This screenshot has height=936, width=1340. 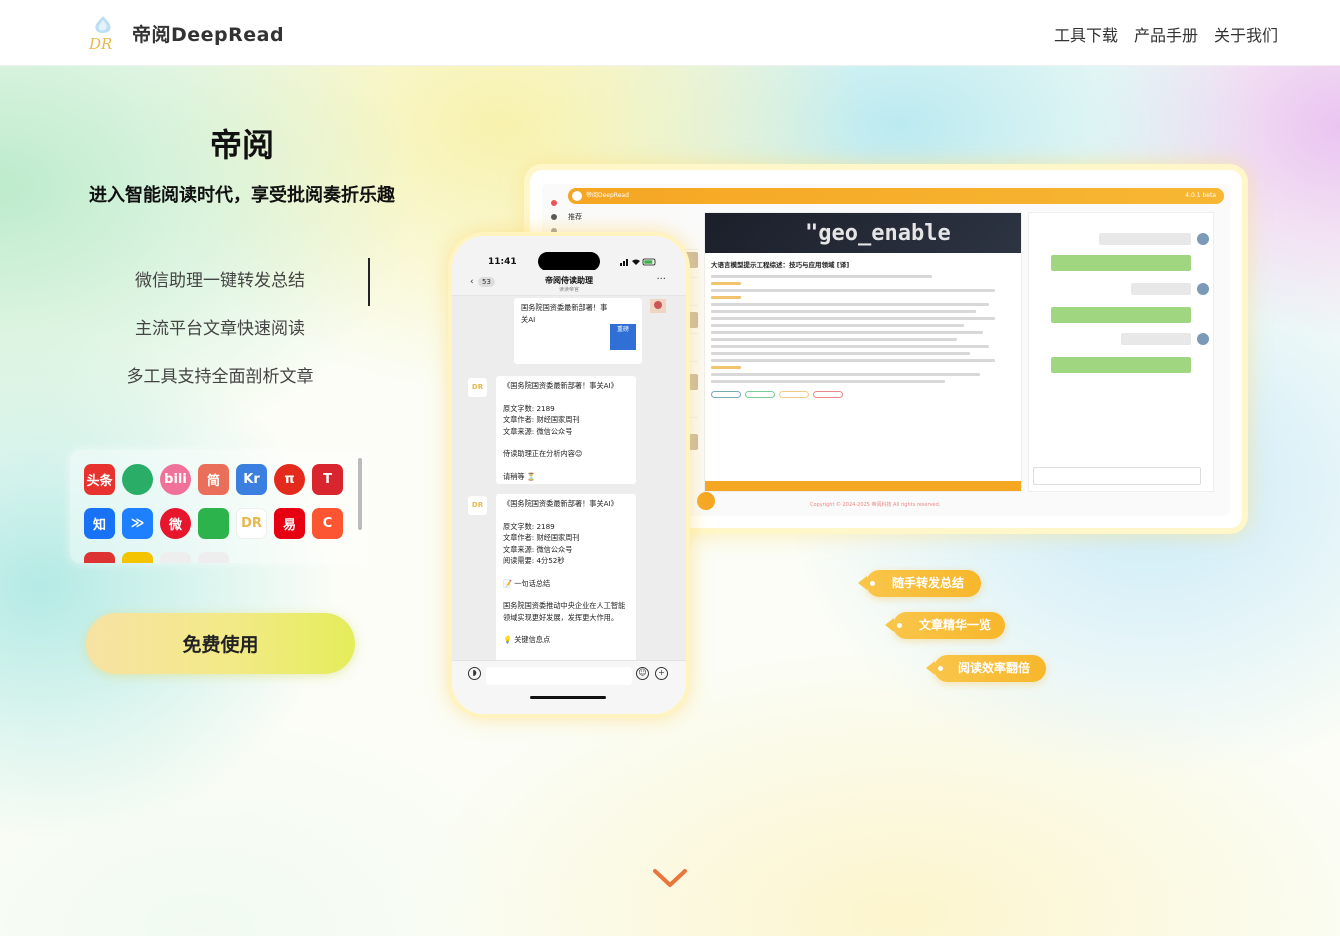 I want to click on pill-label: 阅读效率翻倍, so click(x=994, y=668).